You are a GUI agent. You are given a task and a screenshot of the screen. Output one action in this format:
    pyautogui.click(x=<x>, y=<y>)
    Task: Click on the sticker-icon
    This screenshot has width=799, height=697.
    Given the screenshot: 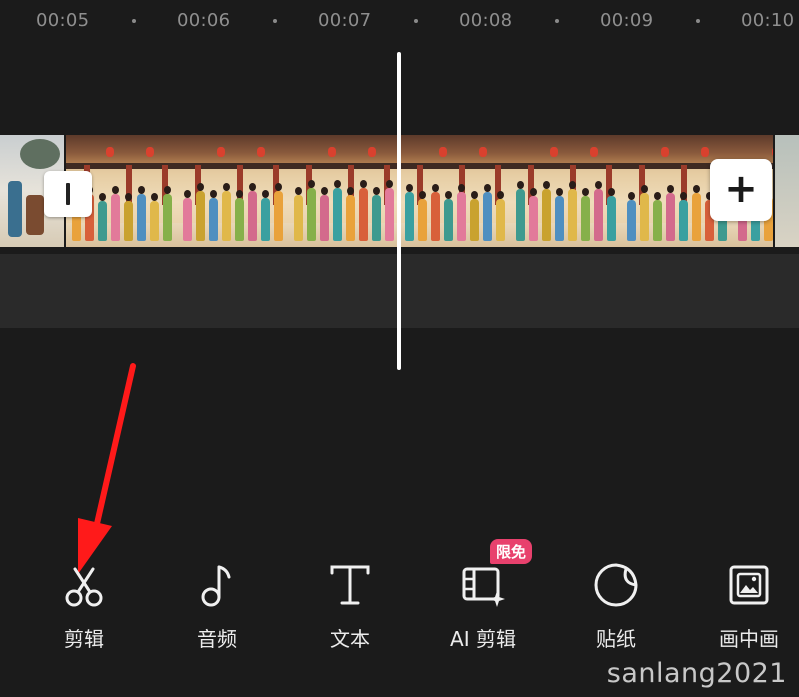 What is the action you would take?
    pyautogui.click(x=616, y=585)
    